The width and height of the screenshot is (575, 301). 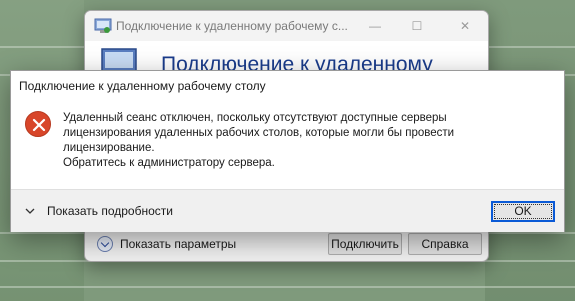 I want to click on close-button: ✕, so click(x=465, y=26).